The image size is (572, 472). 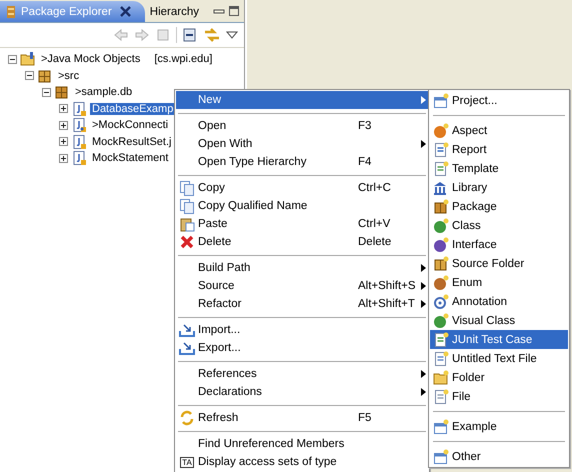 I want to click on menu-item: Source Folder, so click(x=499, y=263).